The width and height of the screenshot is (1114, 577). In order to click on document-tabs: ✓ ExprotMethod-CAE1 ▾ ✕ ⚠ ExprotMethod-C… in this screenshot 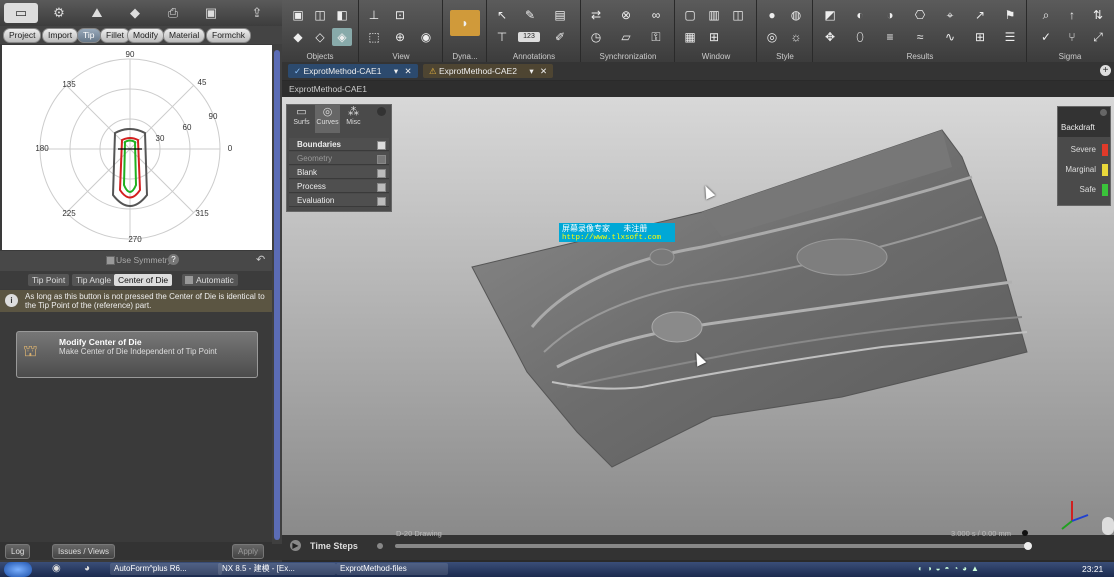, I will do `click(698, 71)`.